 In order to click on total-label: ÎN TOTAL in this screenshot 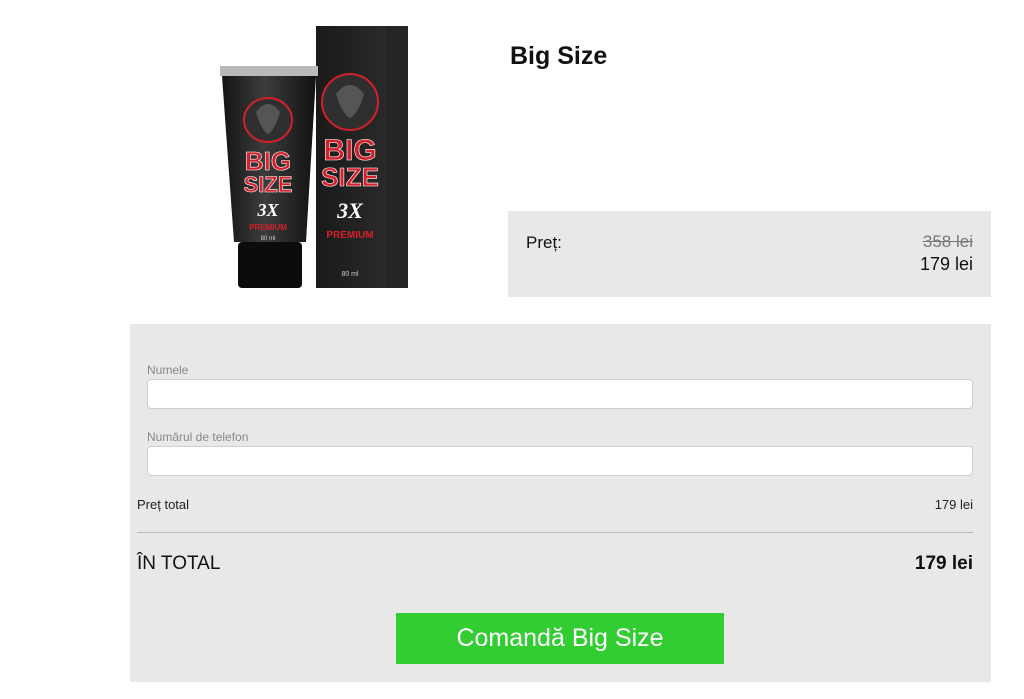, I will do `click(179, 563)`.